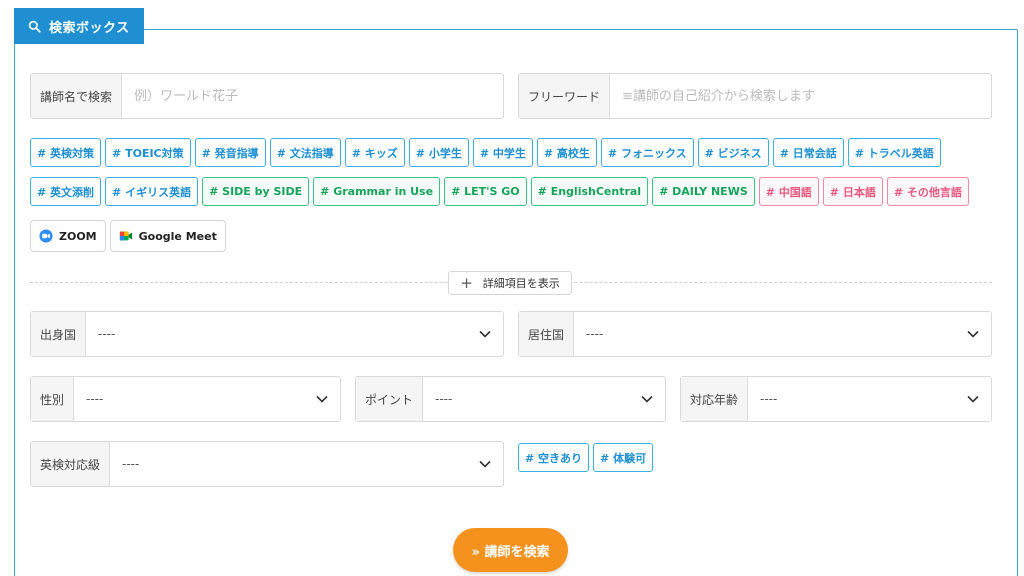  What do you see at coordinates (71, 464) in the screenshot?
I see `eiken-label: 英検対応級` at bounding box center [71, 464].